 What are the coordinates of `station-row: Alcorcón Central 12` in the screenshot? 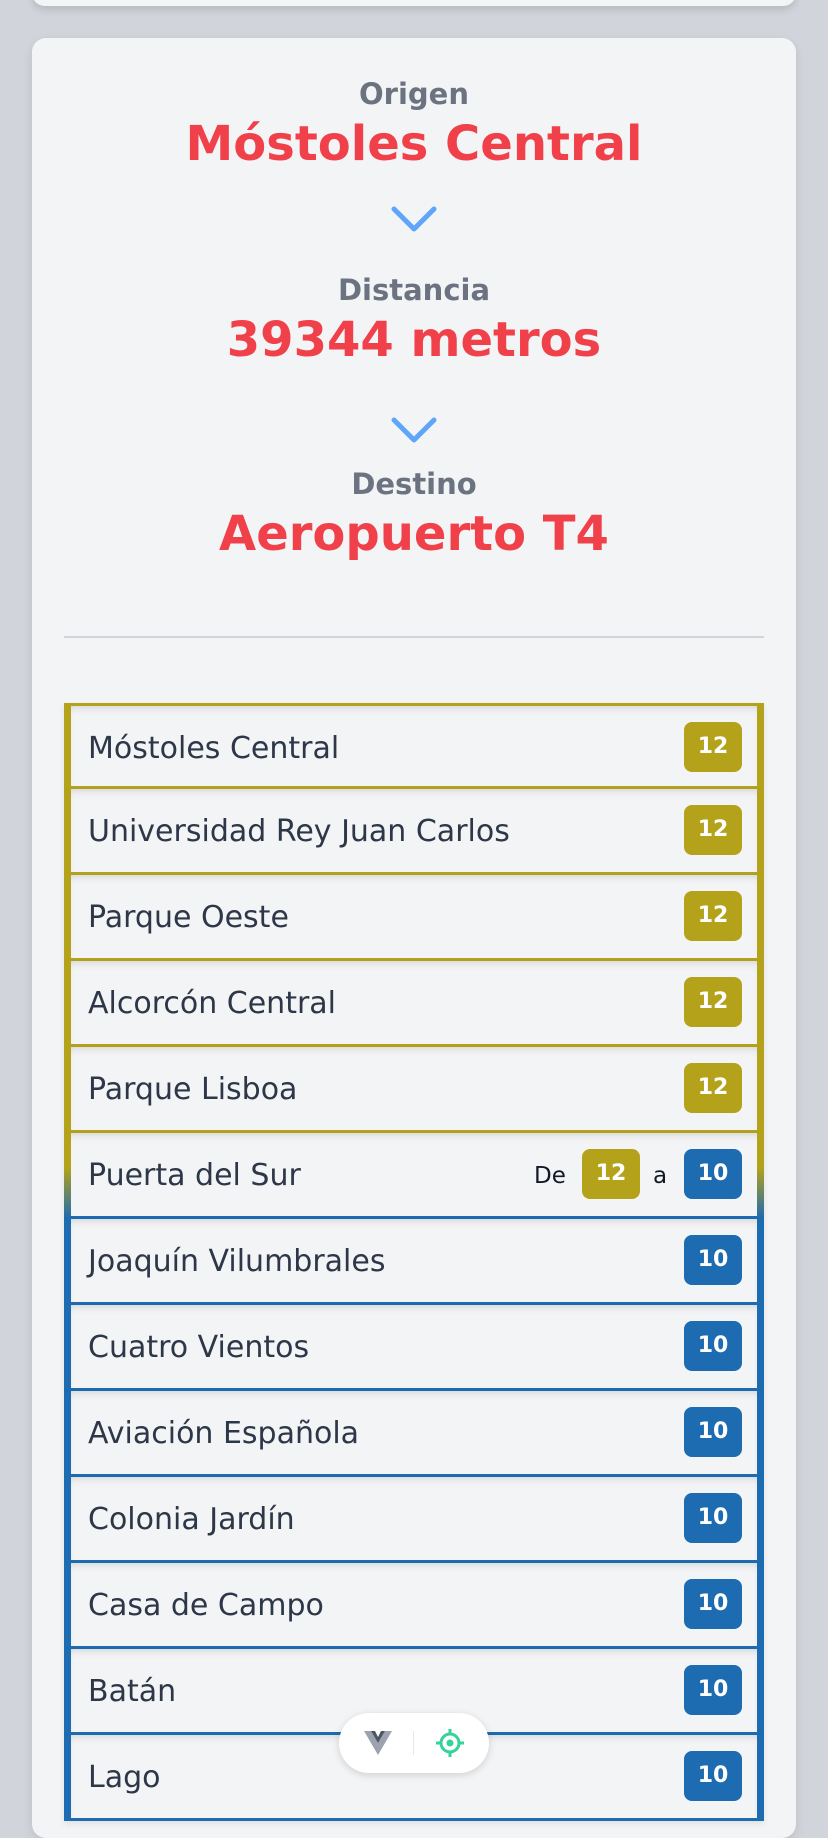 It's located at (414, 1004).